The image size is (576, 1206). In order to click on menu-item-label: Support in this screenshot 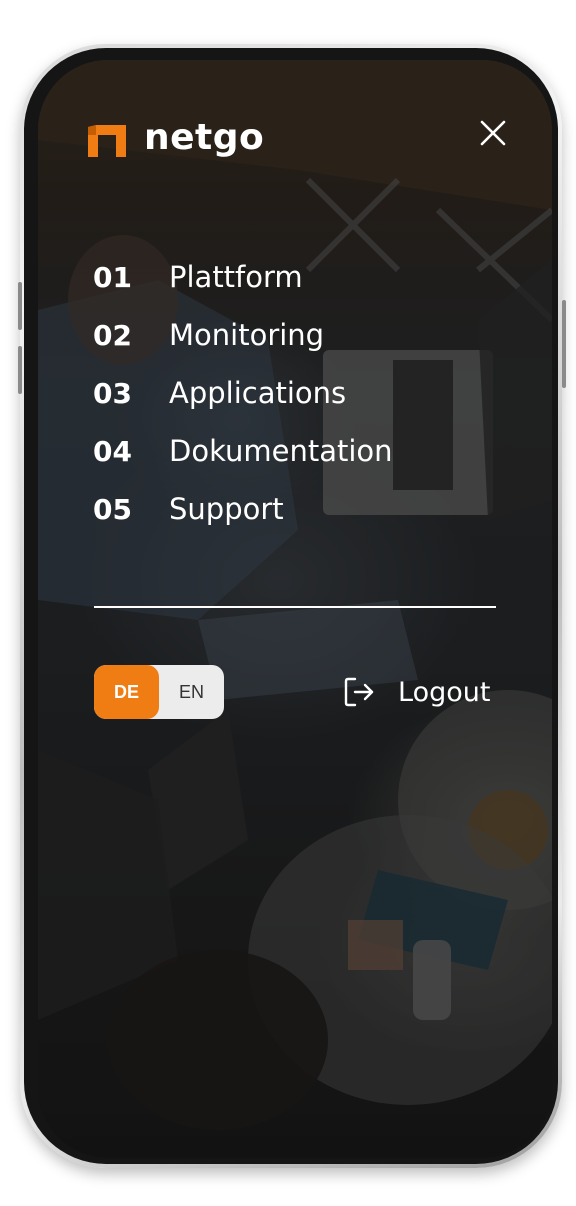, I will do `click(226, 509)`.